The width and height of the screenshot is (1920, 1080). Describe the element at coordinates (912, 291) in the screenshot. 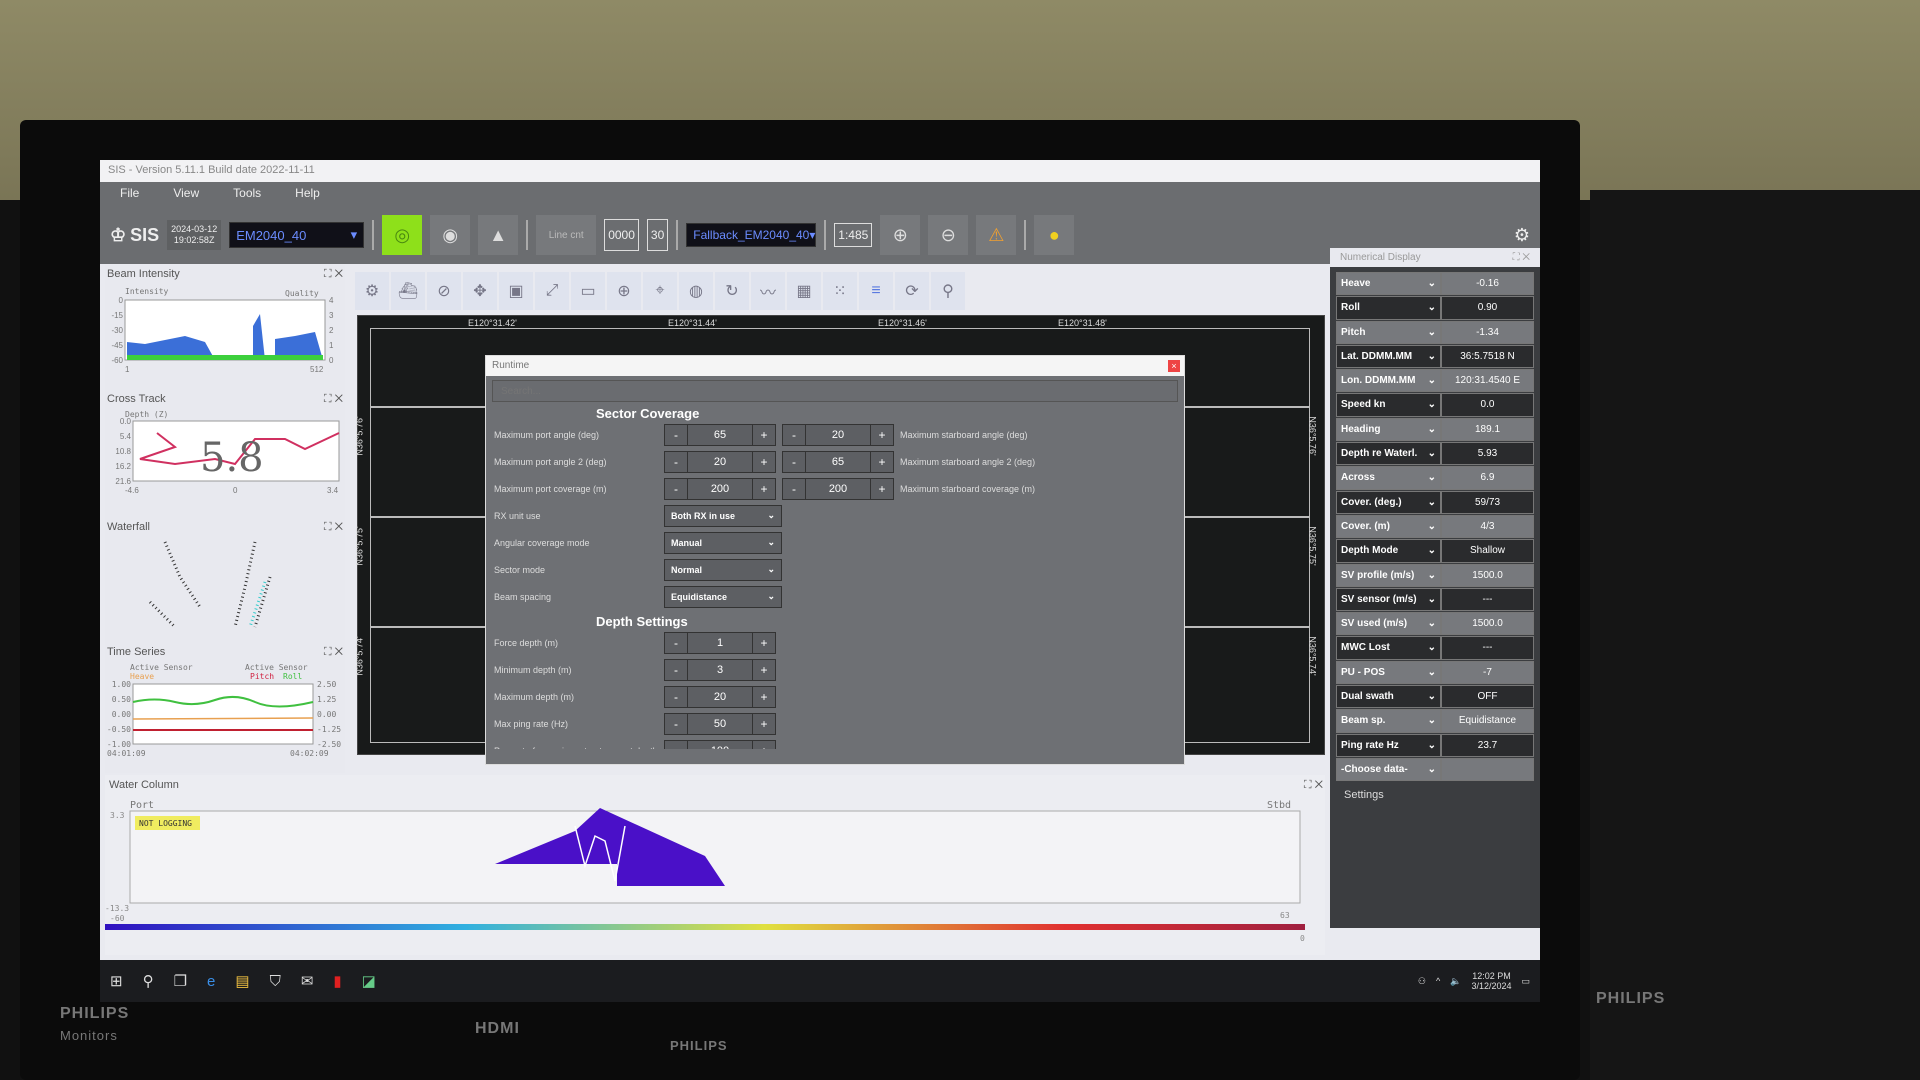

I see `refresh-icon: ⟳` at that location.